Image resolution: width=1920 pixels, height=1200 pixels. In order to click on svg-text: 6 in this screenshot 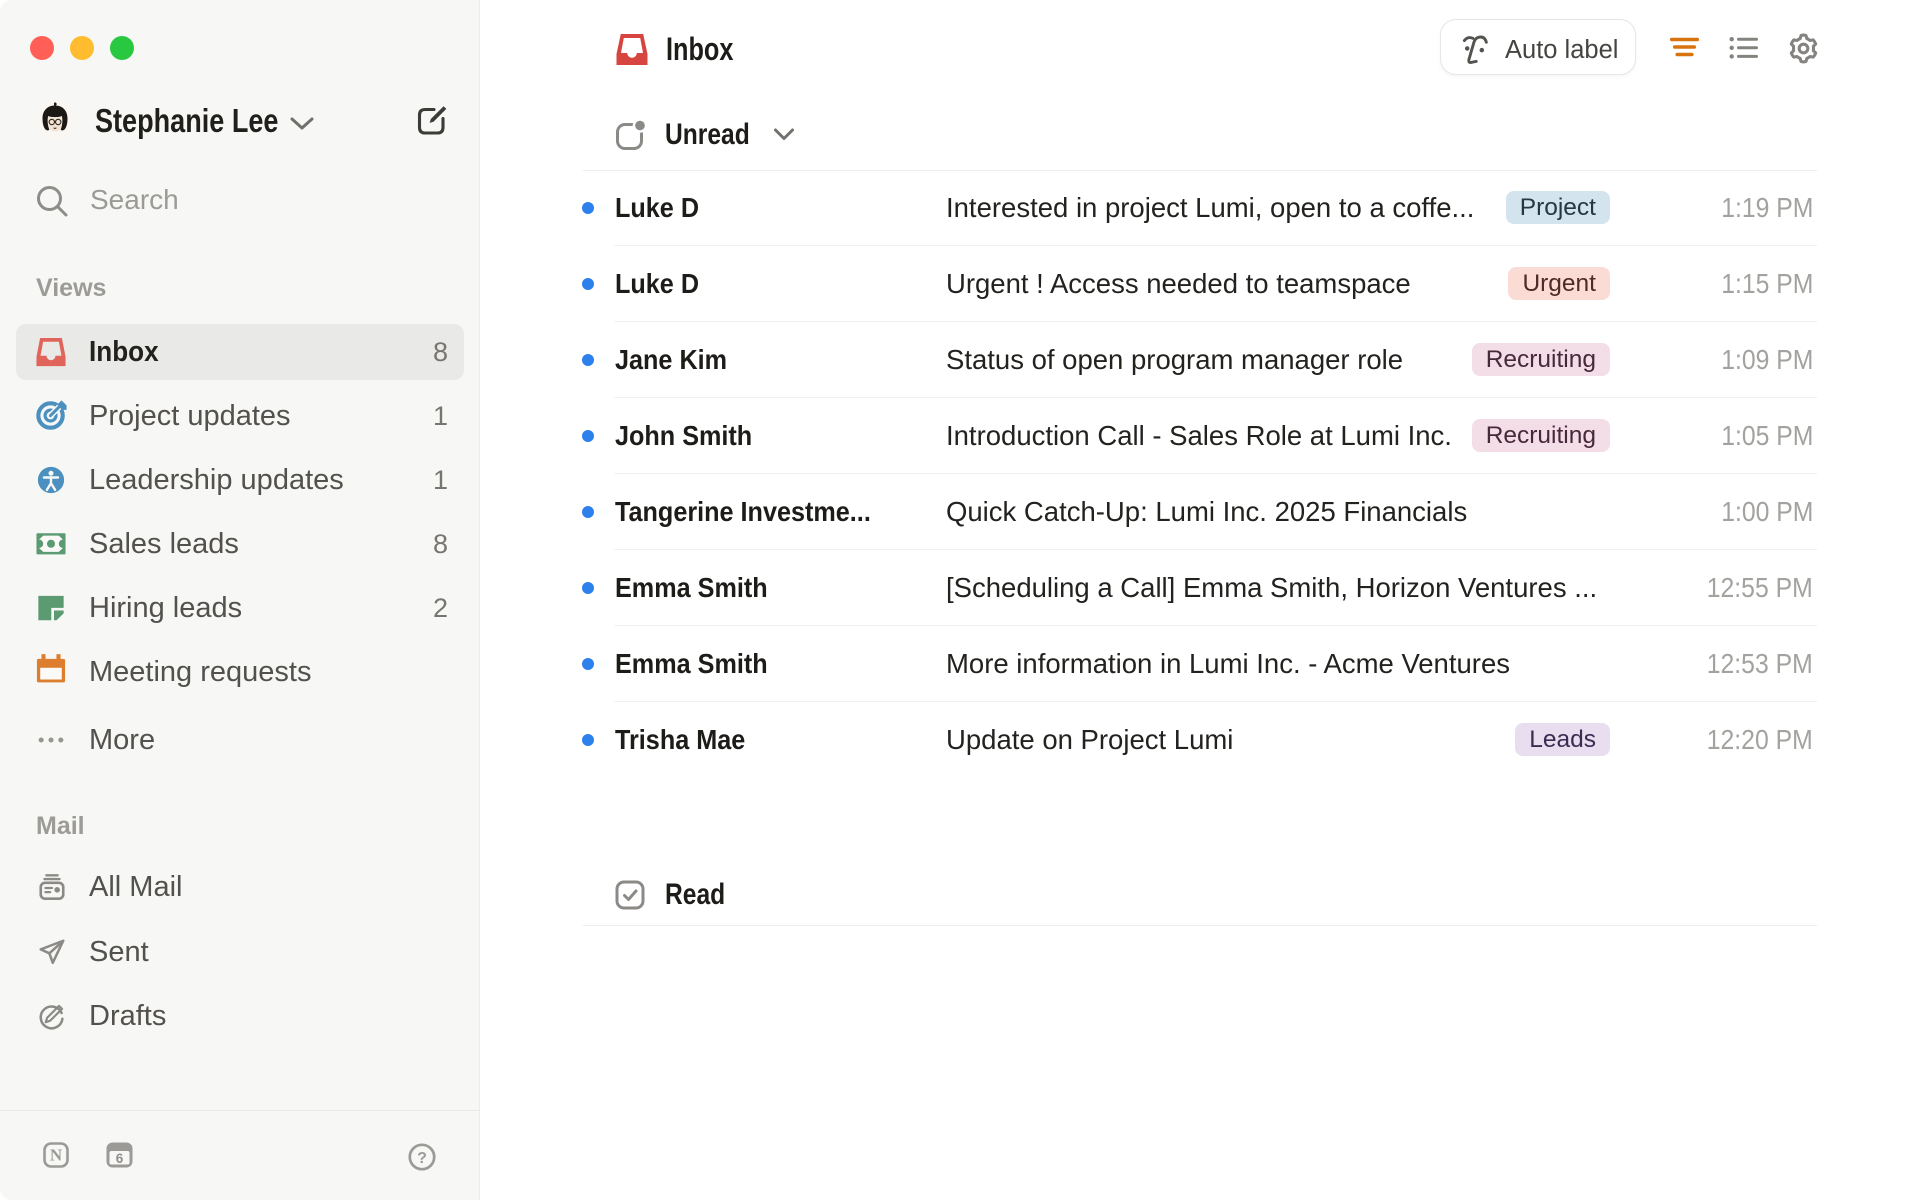, I will do `click(120, 1158)`.